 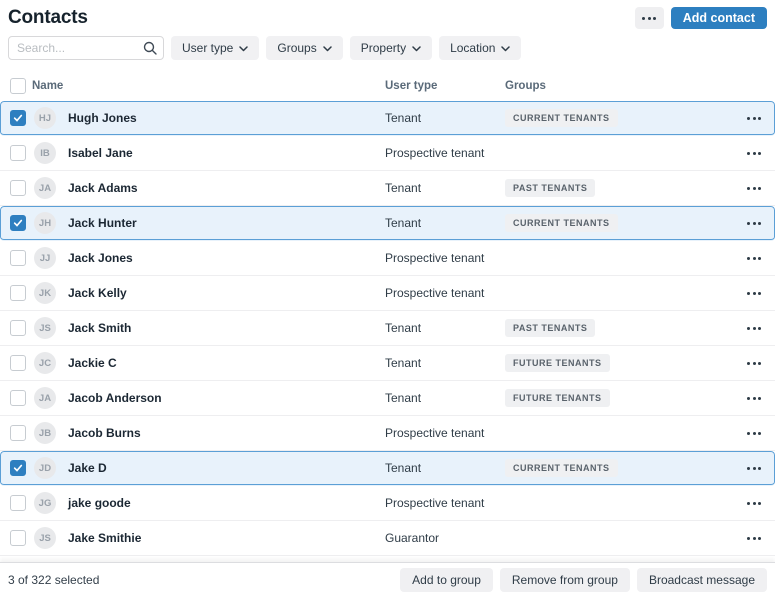 I want to click on table-row: JA Jack Adams Tenant PAST TENANTS, so click(x=387, y=188).